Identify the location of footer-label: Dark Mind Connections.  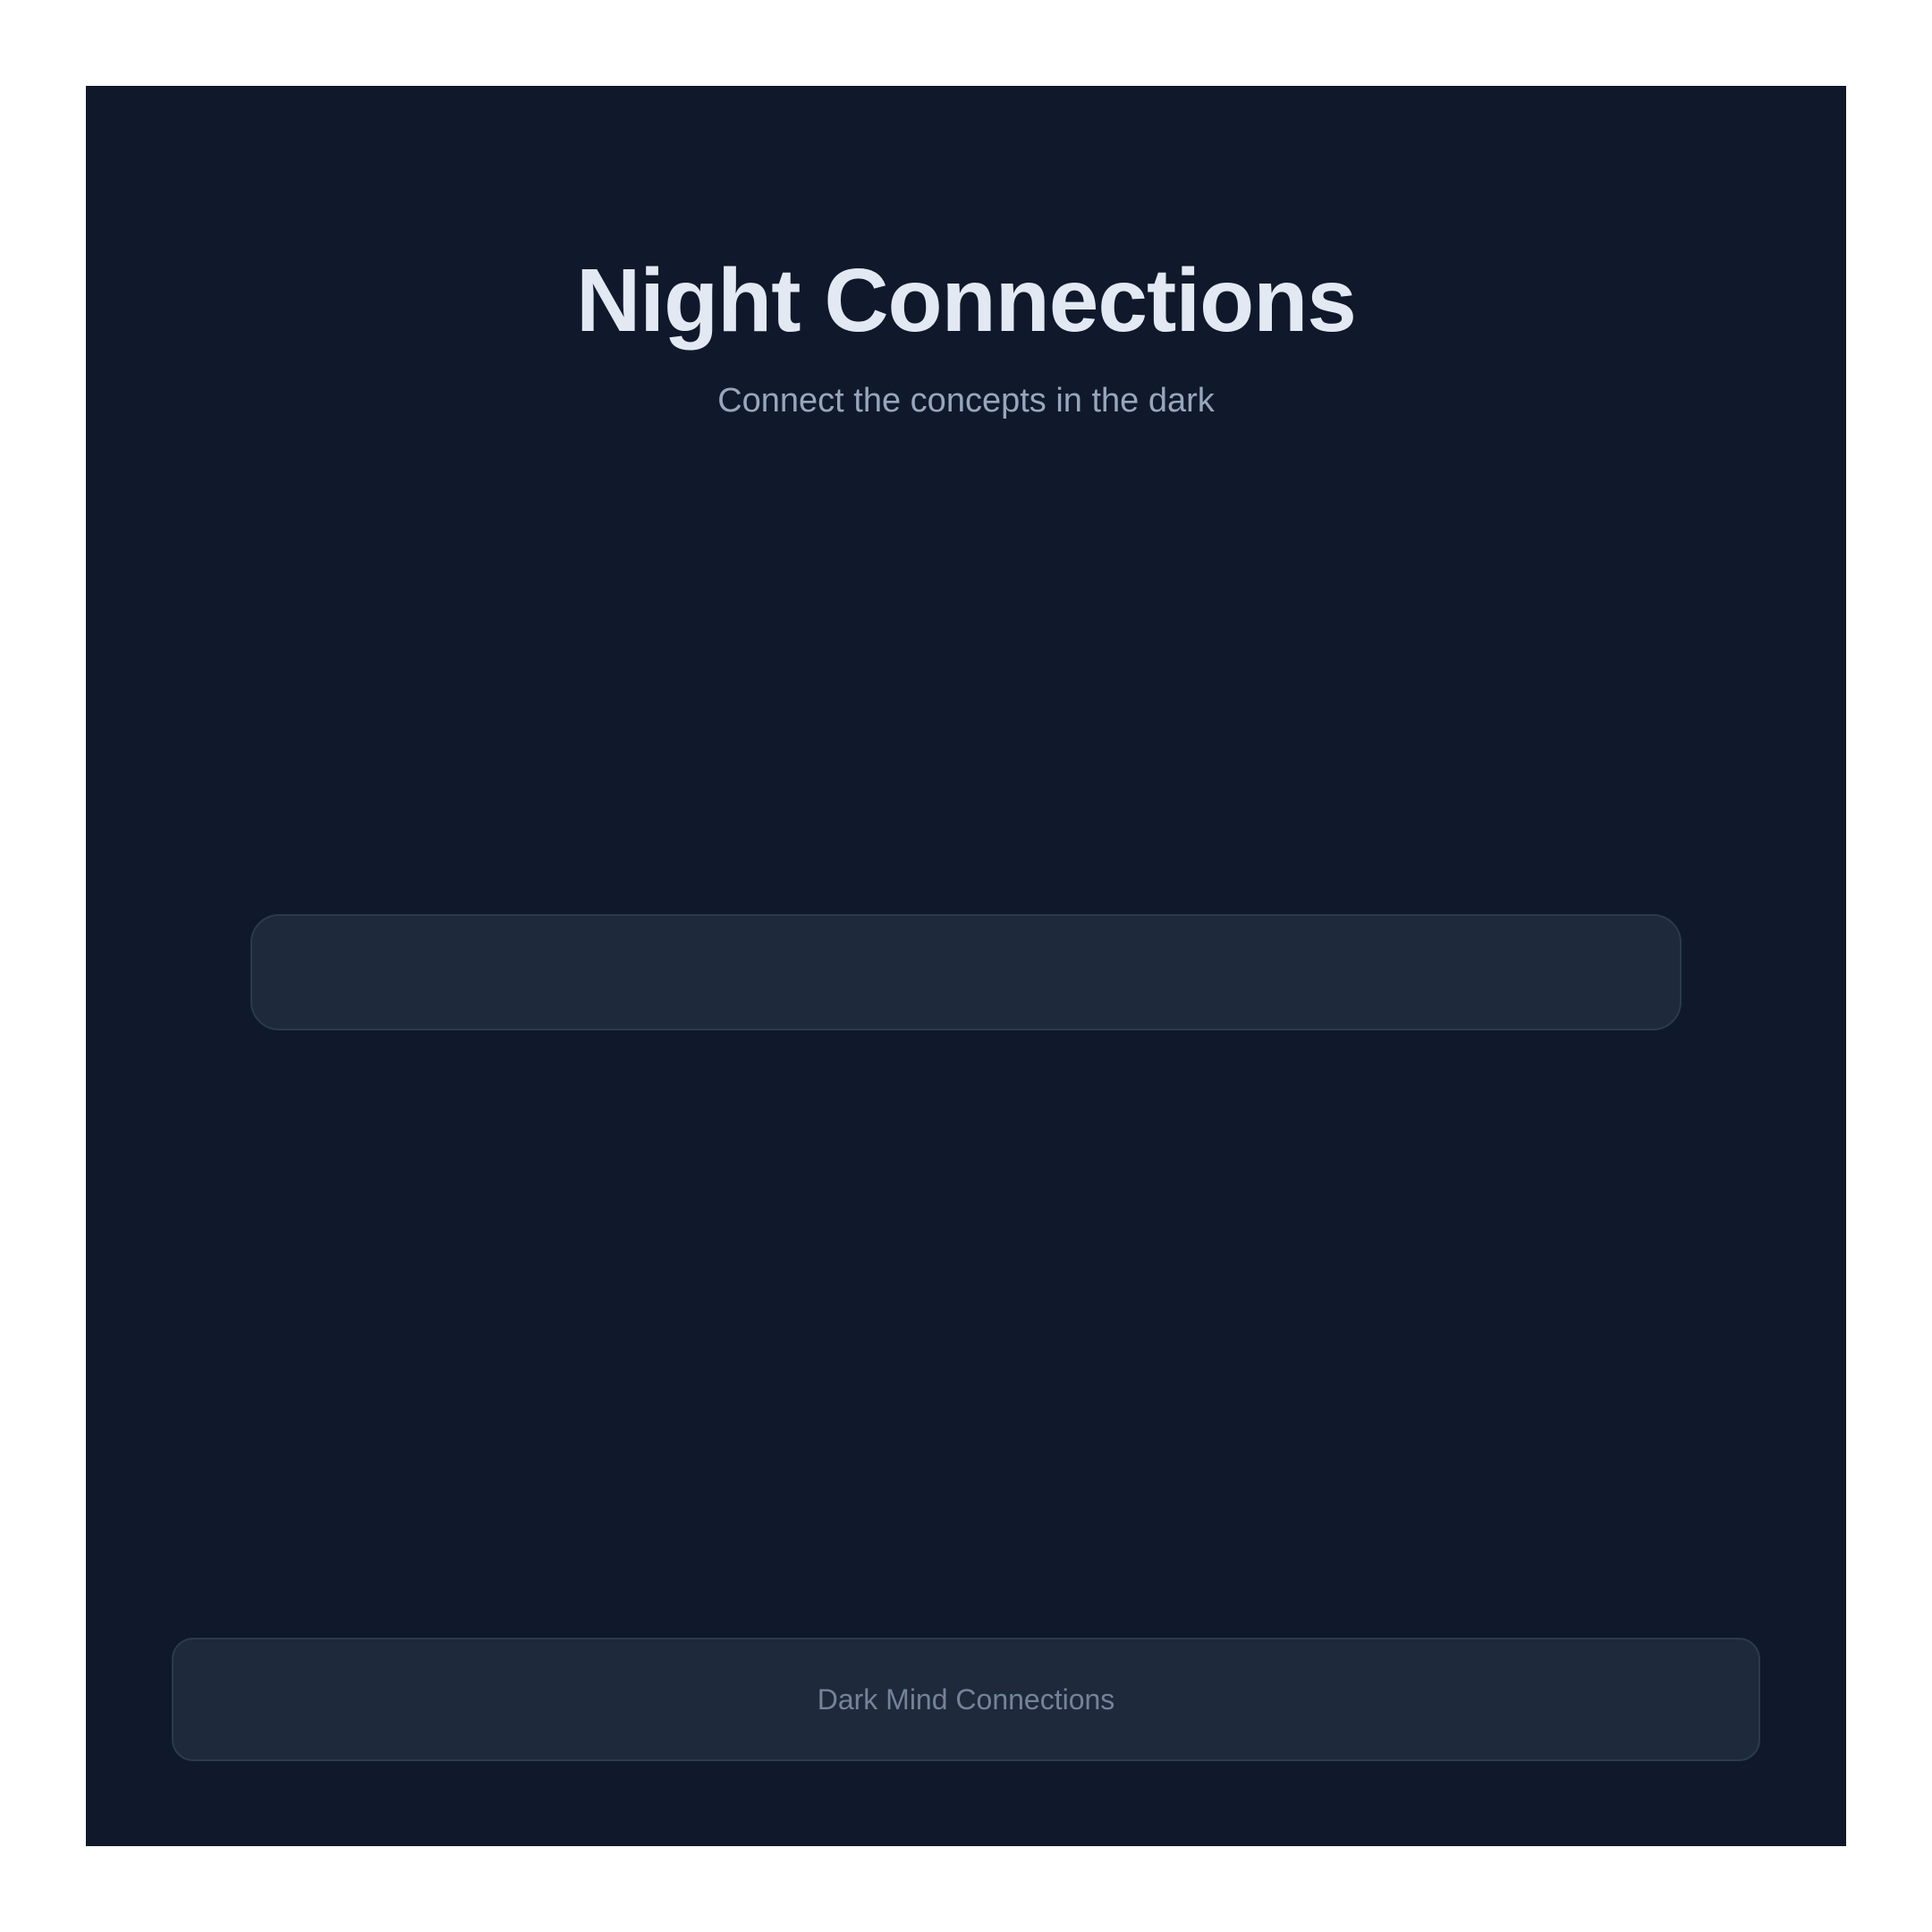
(966, 1699).